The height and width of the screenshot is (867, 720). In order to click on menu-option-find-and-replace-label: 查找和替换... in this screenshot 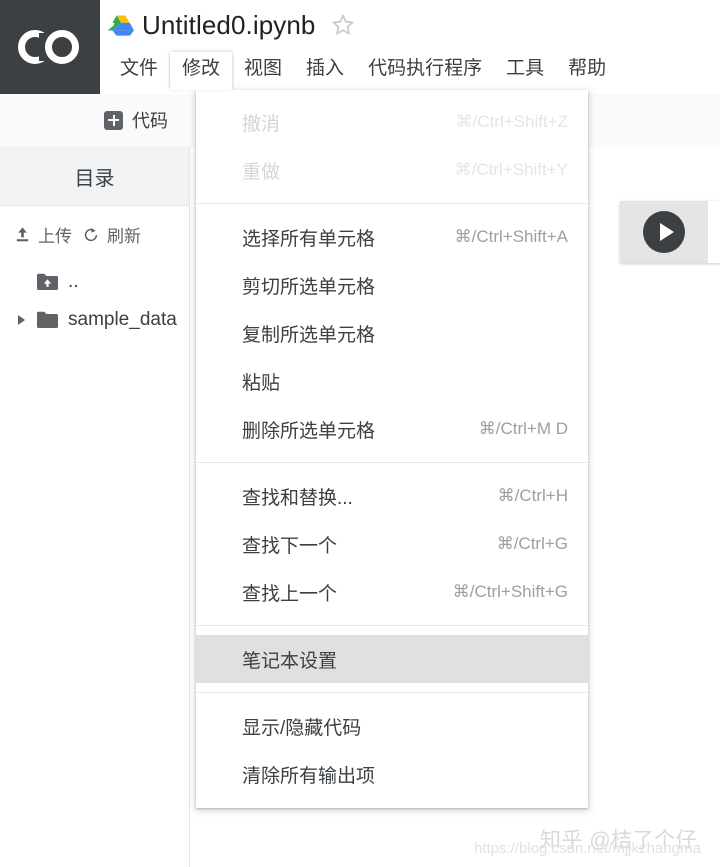, I will do `click(297, 498)`.